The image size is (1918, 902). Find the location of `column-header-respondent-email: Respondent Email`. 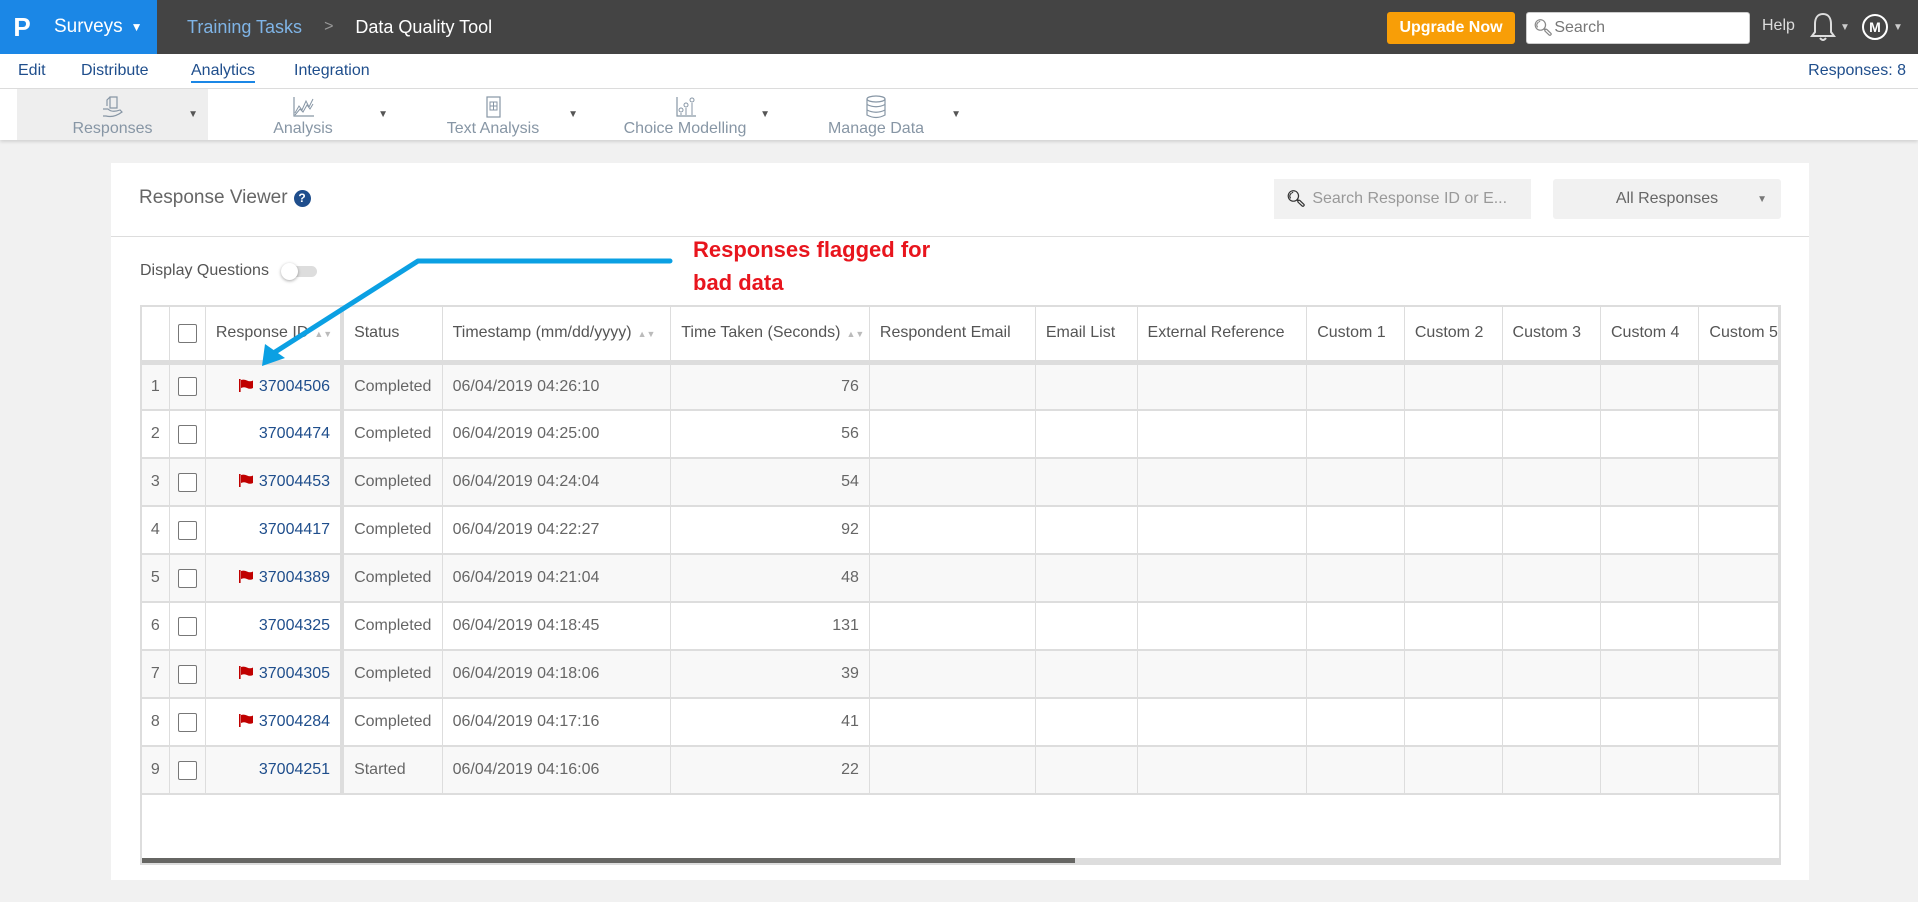

column-header-respondent-email: Respondent Email is located at coordinates (952, 336).